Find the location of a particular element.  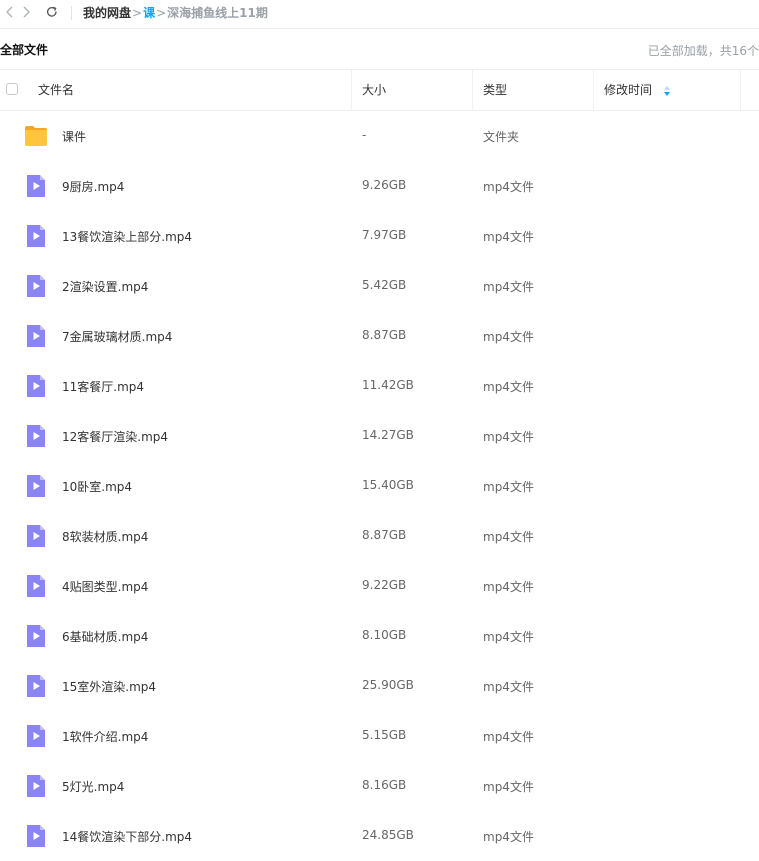

top-nav-bar: 我的网盘 > 课 > 深海捕鱼线上11期 is located at coordinates (379, 14).